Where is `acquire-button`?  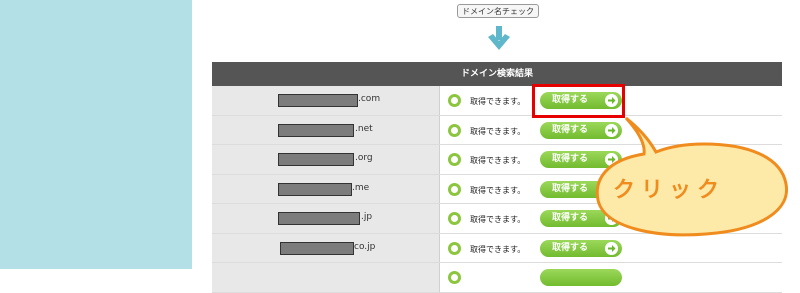
acquire-button is located at coordinates (581, 277).